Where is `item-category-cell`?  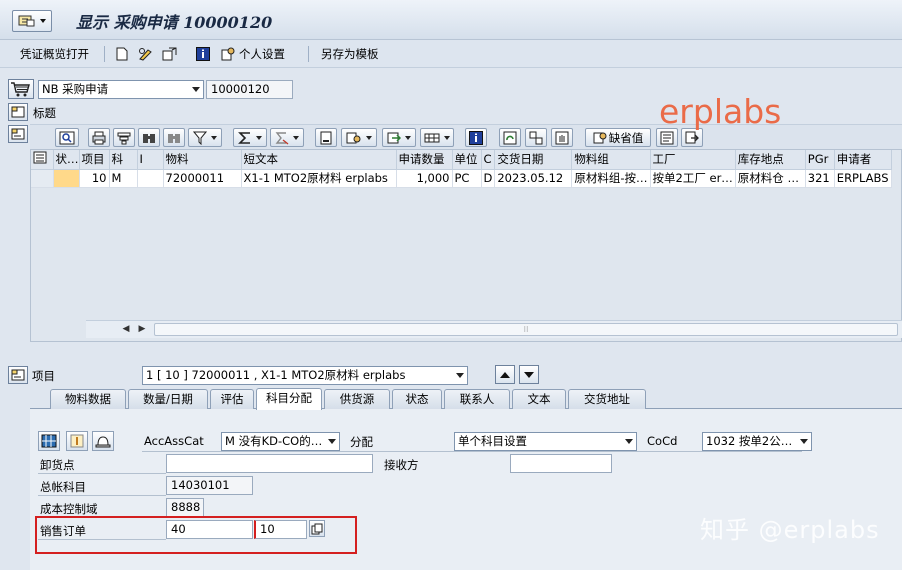 item-category-cell is located at coordinates (150, 178).